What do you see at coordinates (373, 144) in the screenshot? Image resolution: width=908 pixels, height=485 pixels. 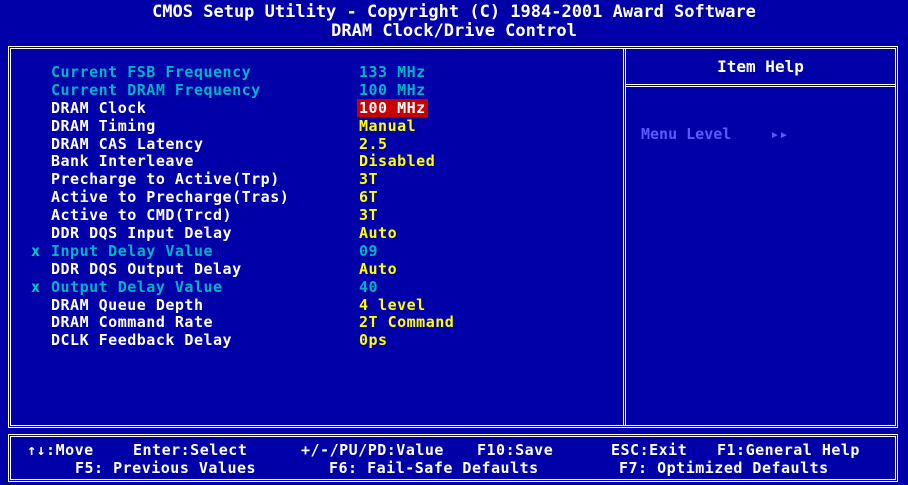 I see `setting-value: 2.5` at bounding box center [373, 144].